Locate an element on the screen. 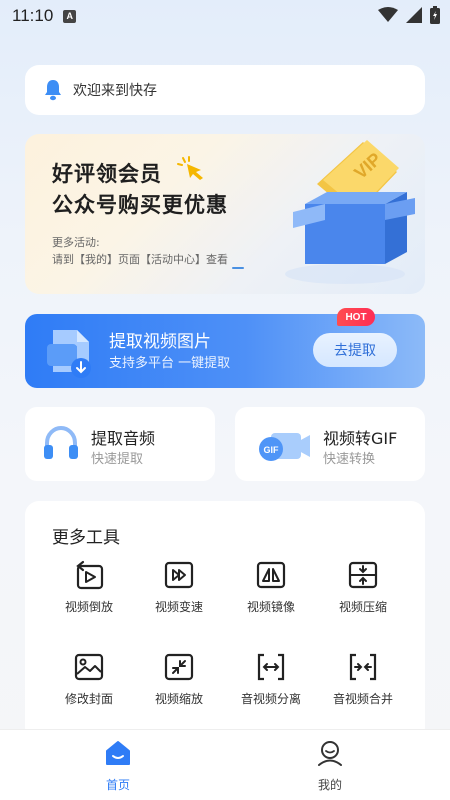 The width and height of the screenshot is (450, 800). tab-home-label: 首页 is located at coordinates (117, 785).